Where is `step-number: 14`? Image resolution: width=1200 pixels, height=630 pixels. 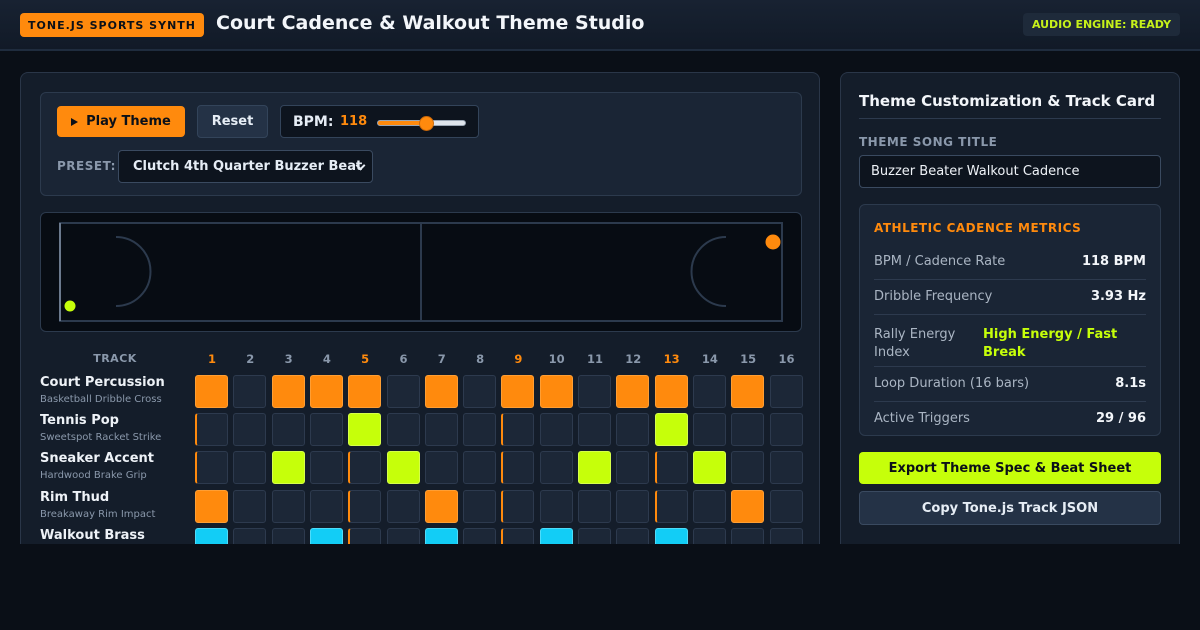 step-number: 14 is located at coordinates (709, 359).